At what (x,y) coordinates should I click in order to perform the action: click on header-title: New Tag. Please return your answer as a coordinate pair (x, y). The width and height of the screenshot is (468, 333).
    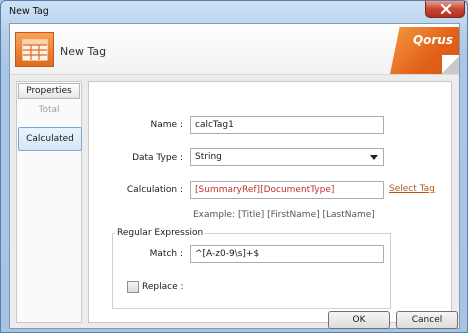
    Looking at the image, I should click on (83, 51).